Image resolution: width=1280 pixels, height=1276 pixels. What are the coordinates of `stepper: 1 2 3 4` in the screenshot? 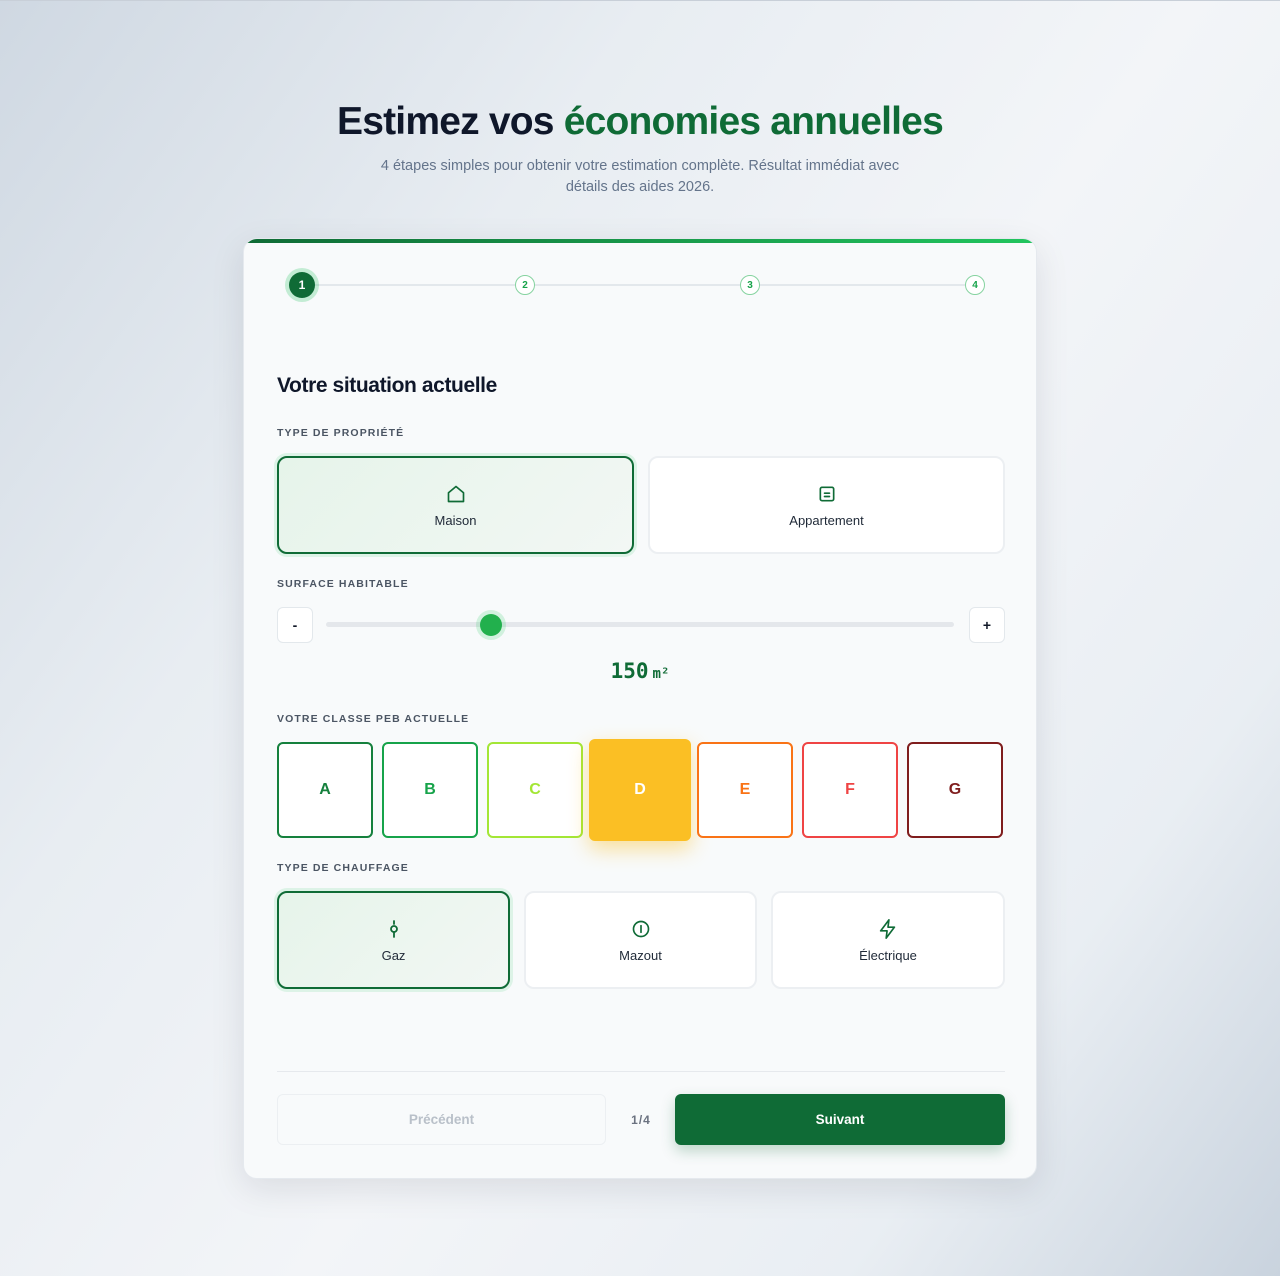 It's located at (640, 285).